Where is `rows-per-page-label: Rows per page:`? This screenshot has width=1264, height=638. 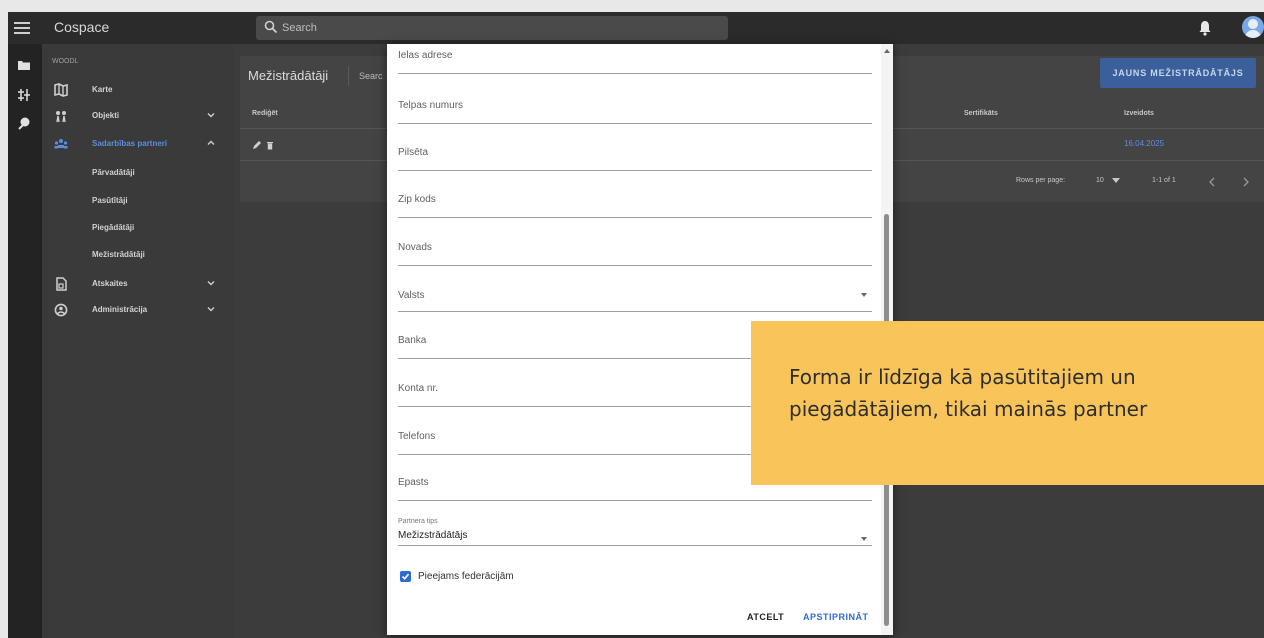 rows-per-page-label: Rows per page: is located at coordinates (1041, 180).